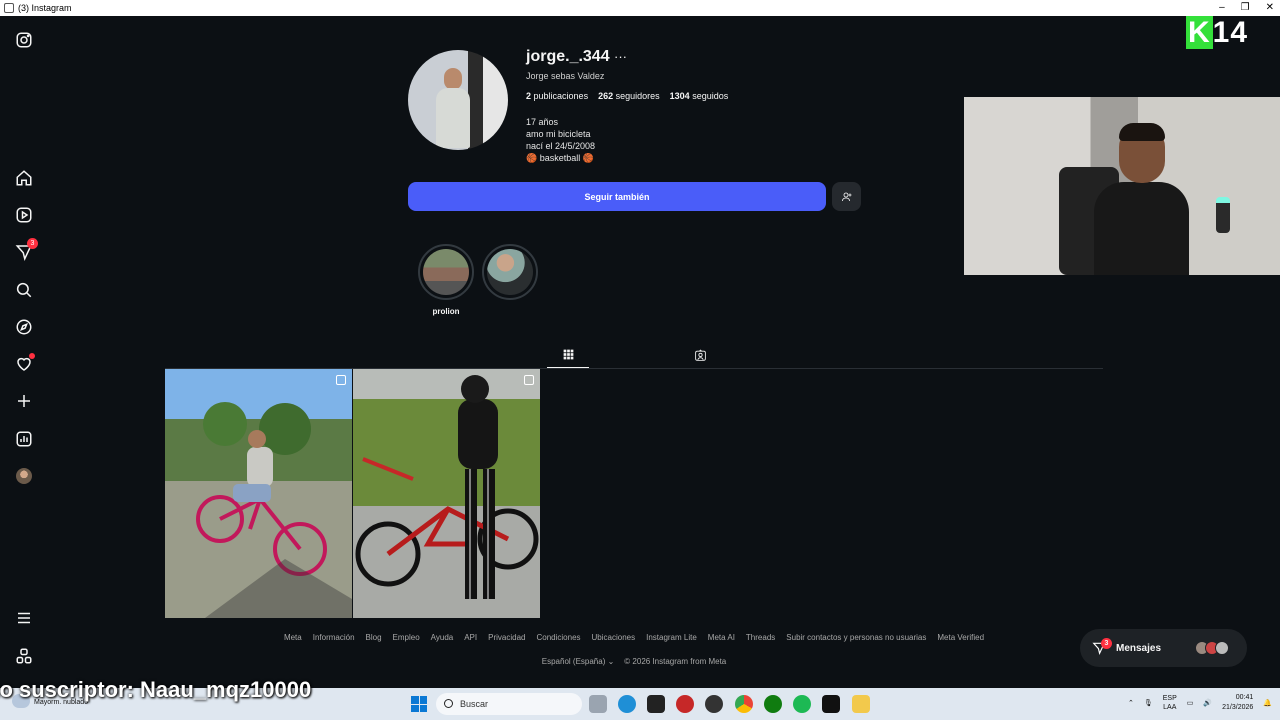  What do you see at coordinates (598, 704) in the screenshot?
I see `task-view-icon` at bounding box center [598, 704].